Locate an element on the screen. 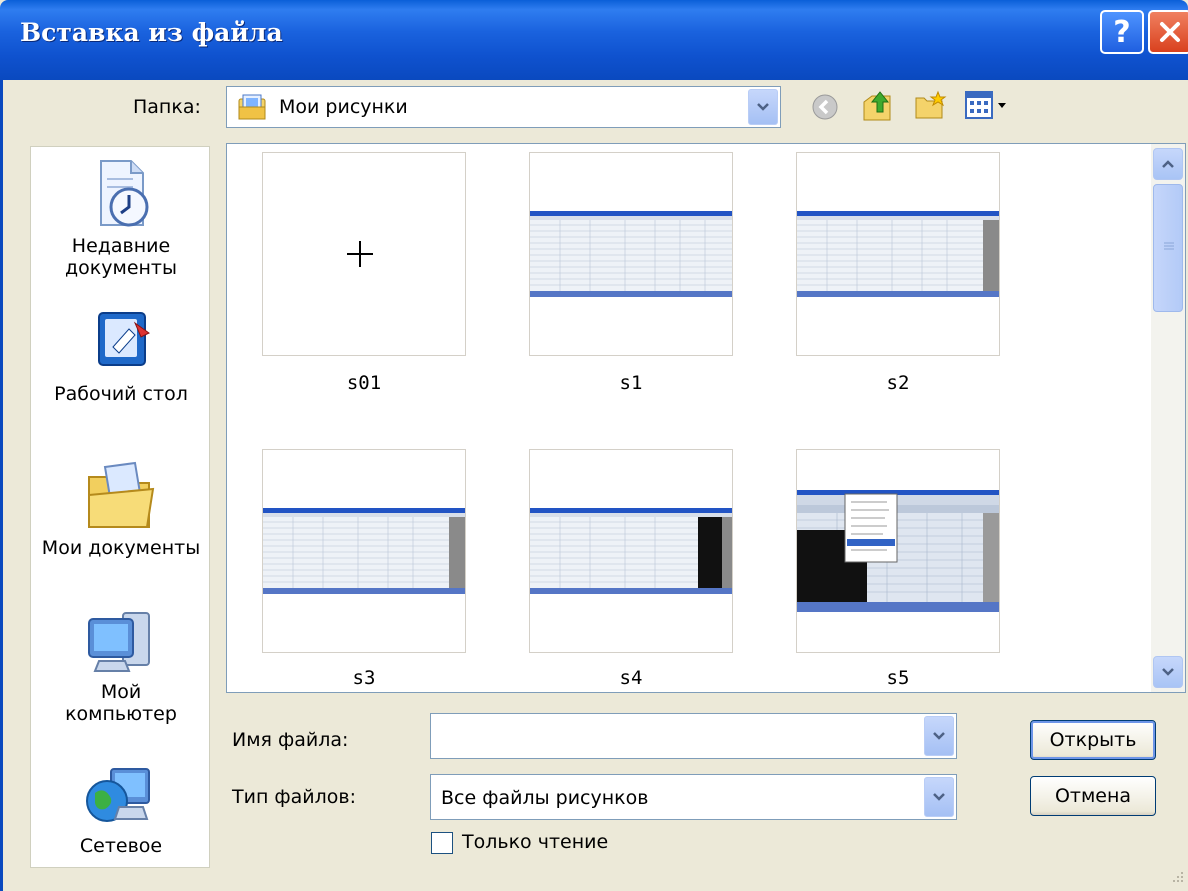 The height and width of the screenshot is (891, 1188). file-name: s1 is located at coordinates (631, 383).